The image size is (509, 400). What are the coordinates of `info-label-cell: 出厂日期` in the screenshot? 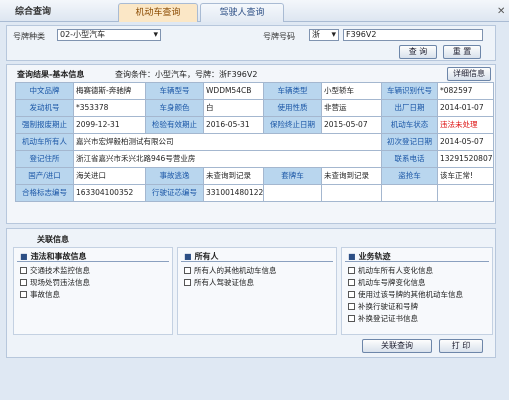 It's located at (409, 108).